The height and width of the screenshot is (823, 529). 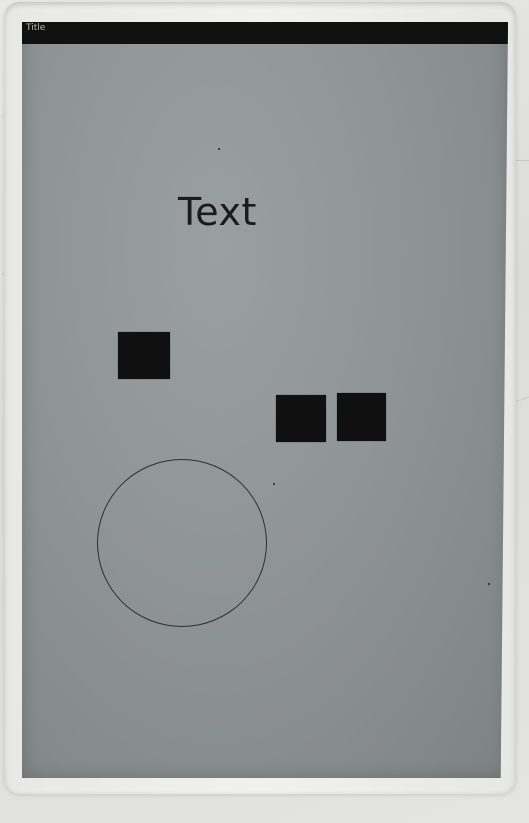 I want to click on text-label: Text, so click(x=217, y=212).